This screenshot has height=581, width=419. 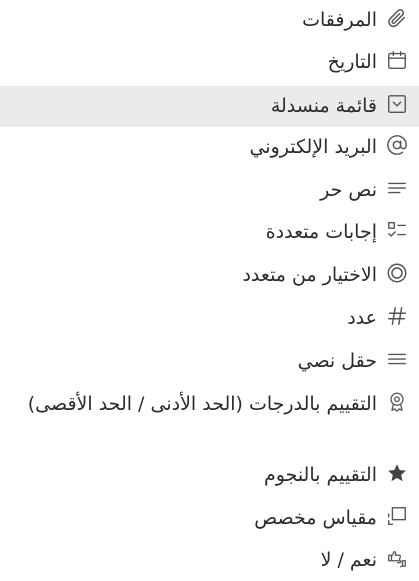 I want to click on menu-item-label: الاختيار من متعدد, so click(x=309, y=275).